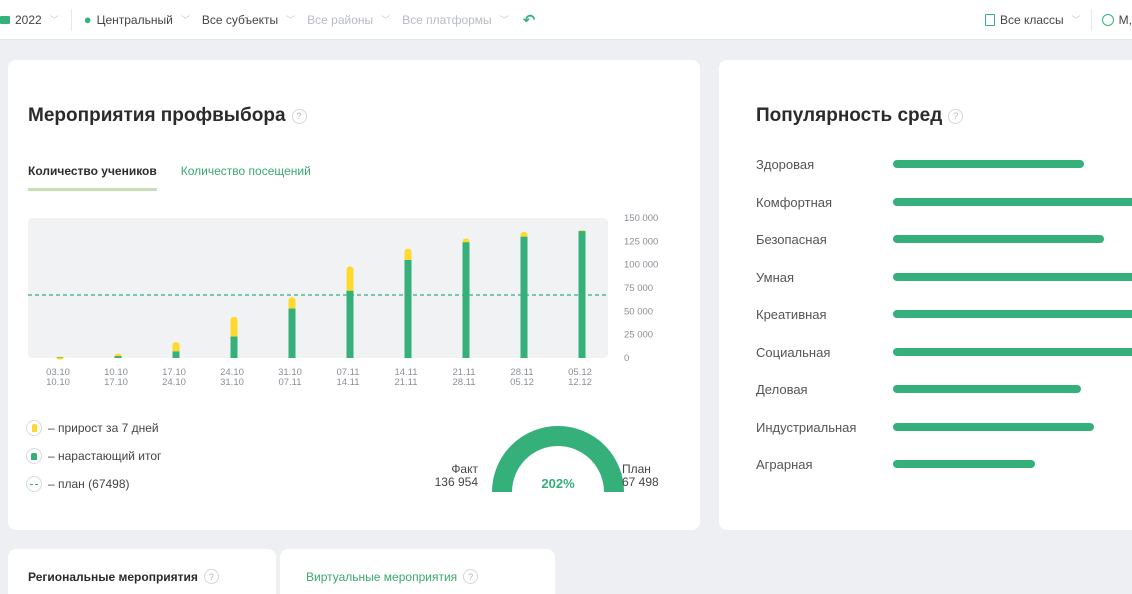 The height and width of the screenshot is (594, 1132). What do you see at coordinates (382, 576) in the screenshot?
I see `virtual-tab-label: Виртуальные мероприятия` at bounding box center [382, 576].